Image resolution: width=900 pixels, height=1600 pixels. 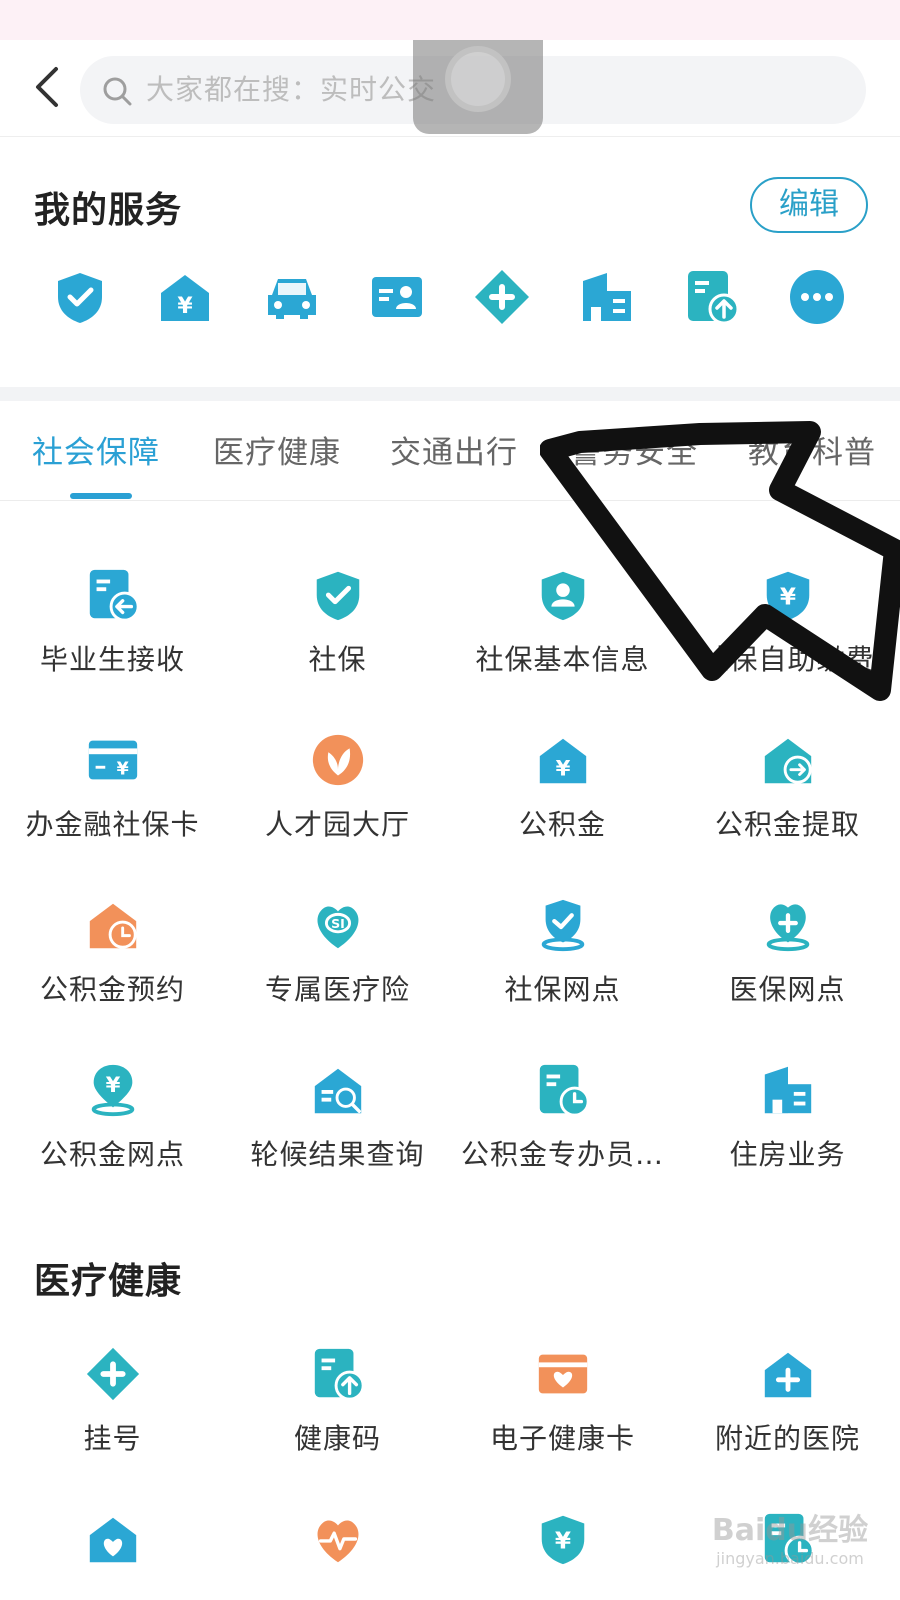 I want to click on social-security-item: 社保基本信息, so click(x=562, y=641).